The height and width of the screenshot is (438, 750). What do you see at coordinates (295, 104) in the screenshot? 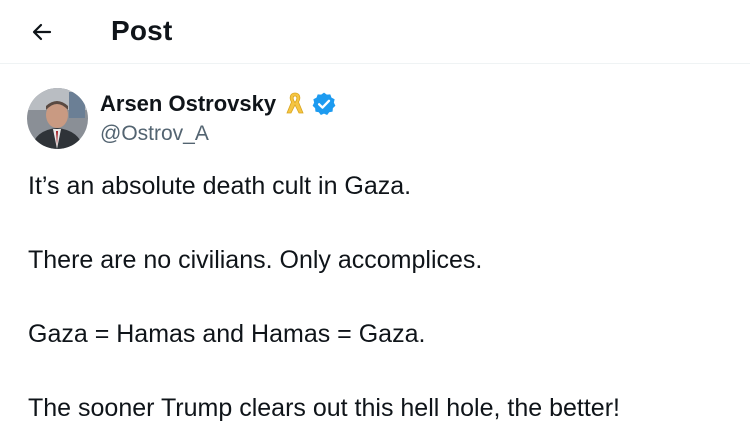
I see `yellow-ribbon-icon` at bounding box center [295, 104].